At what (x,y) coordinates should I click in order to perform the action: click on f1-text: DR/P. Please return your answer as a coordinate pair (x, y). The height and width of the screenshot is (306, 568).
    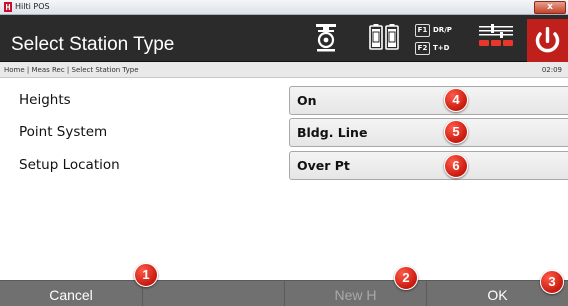
    Looking at the image, I should click on (442, 30).